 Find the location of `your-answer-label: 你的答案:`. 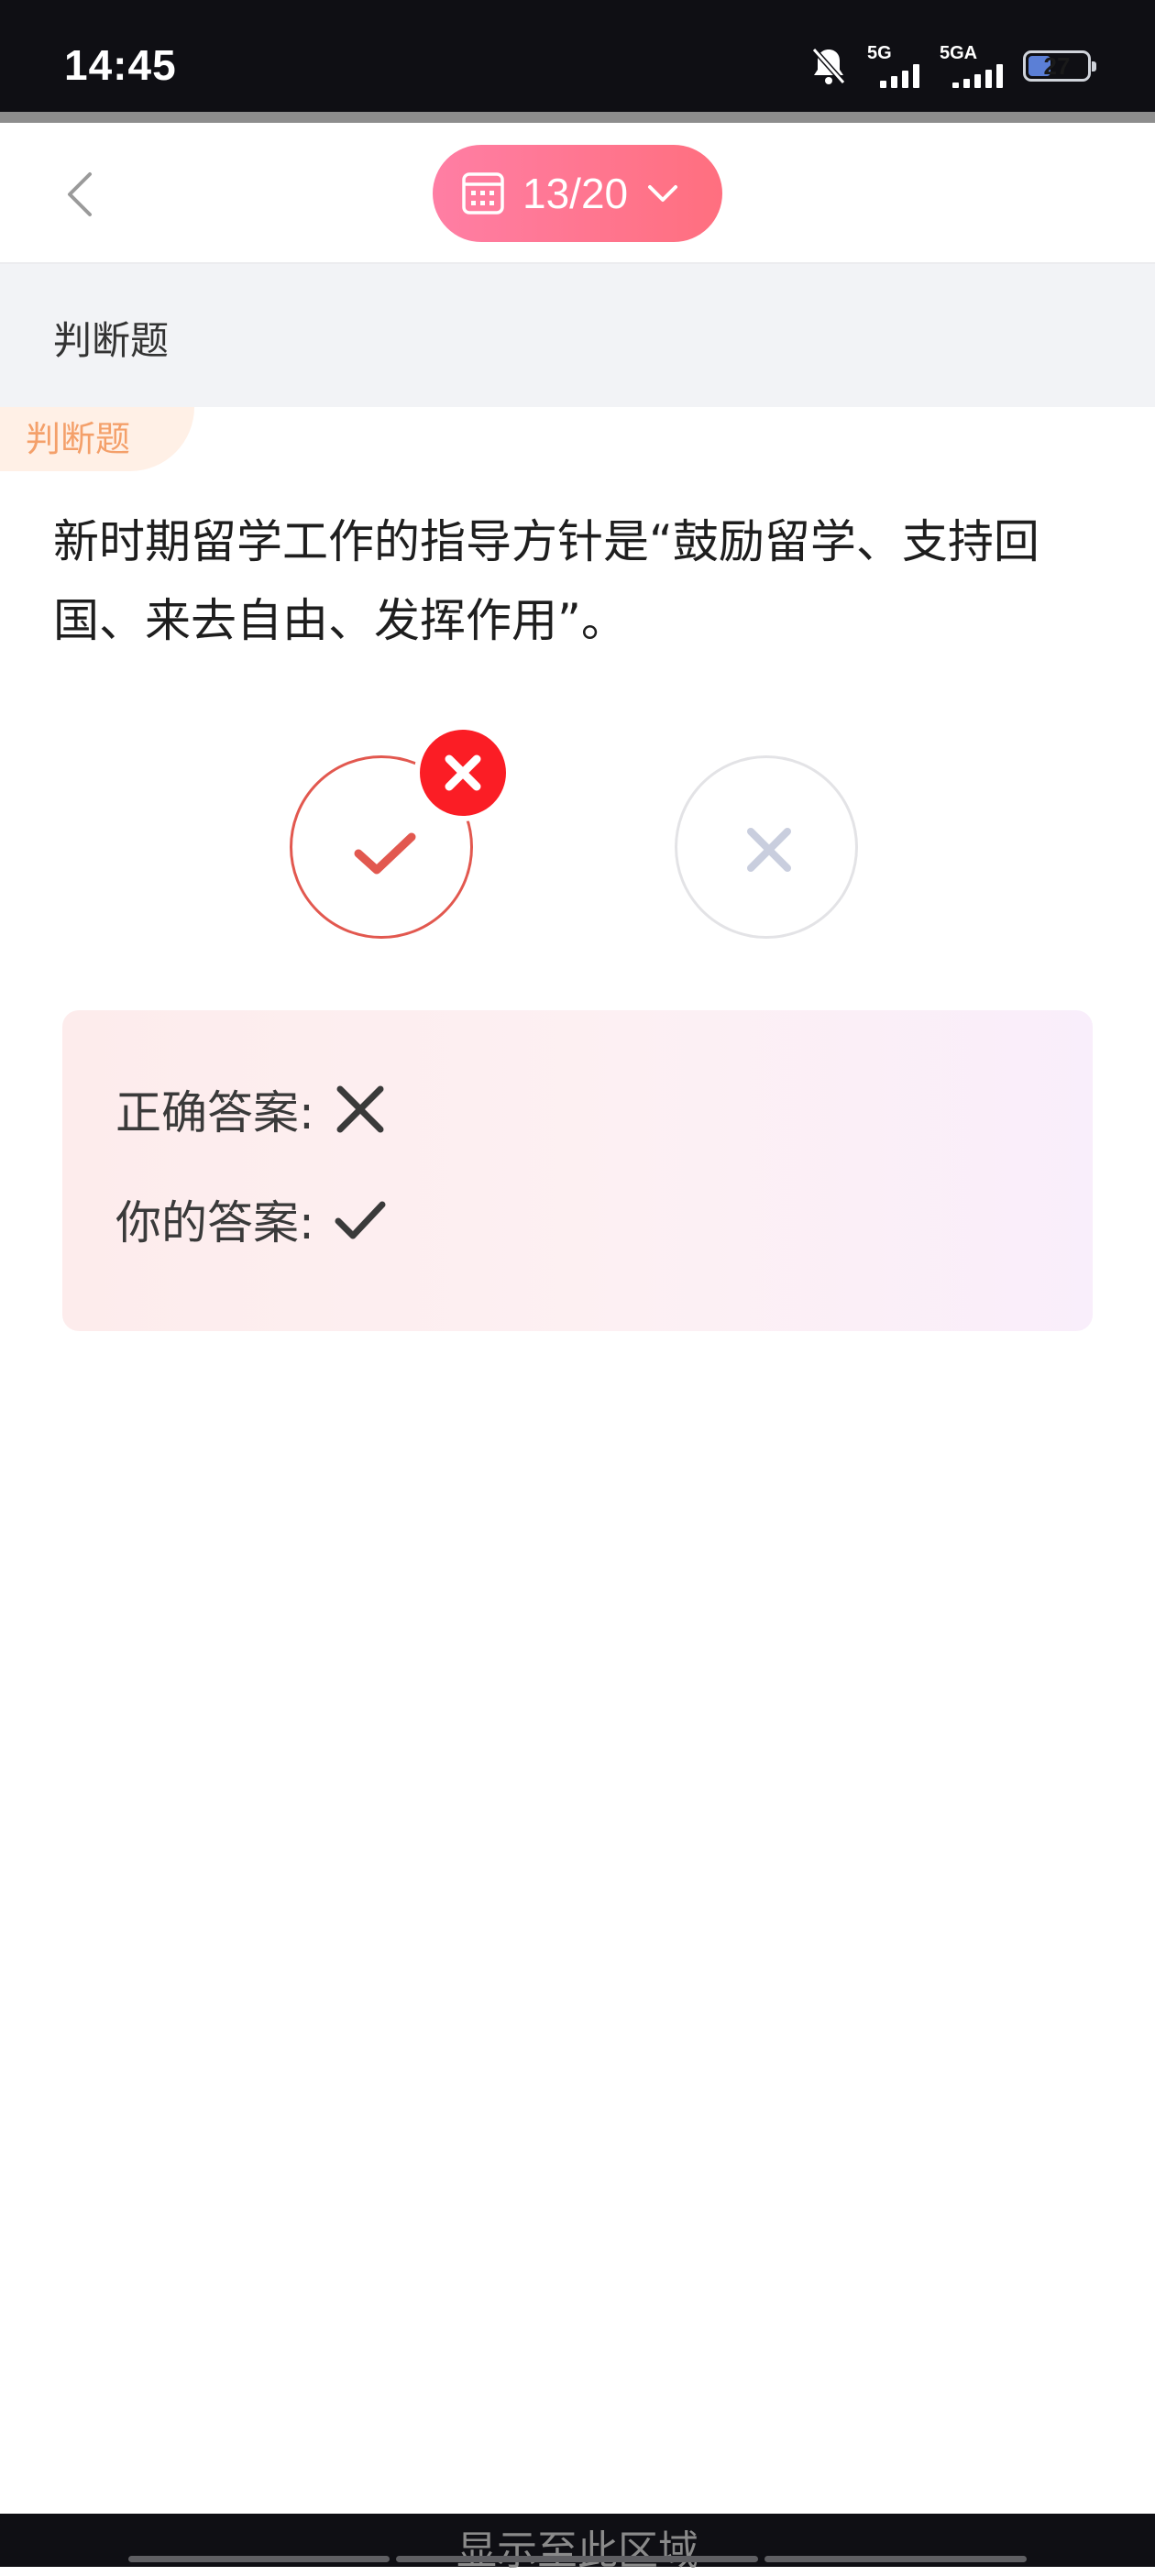

your-answer-label: 你的答案: is located at coordinates (215, 1222).